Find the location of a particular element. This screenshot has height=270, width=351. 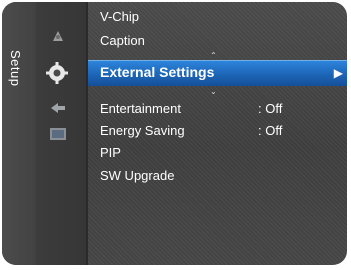

scroll-down-indicator: ⌄ is located at coordinates (213, 91).